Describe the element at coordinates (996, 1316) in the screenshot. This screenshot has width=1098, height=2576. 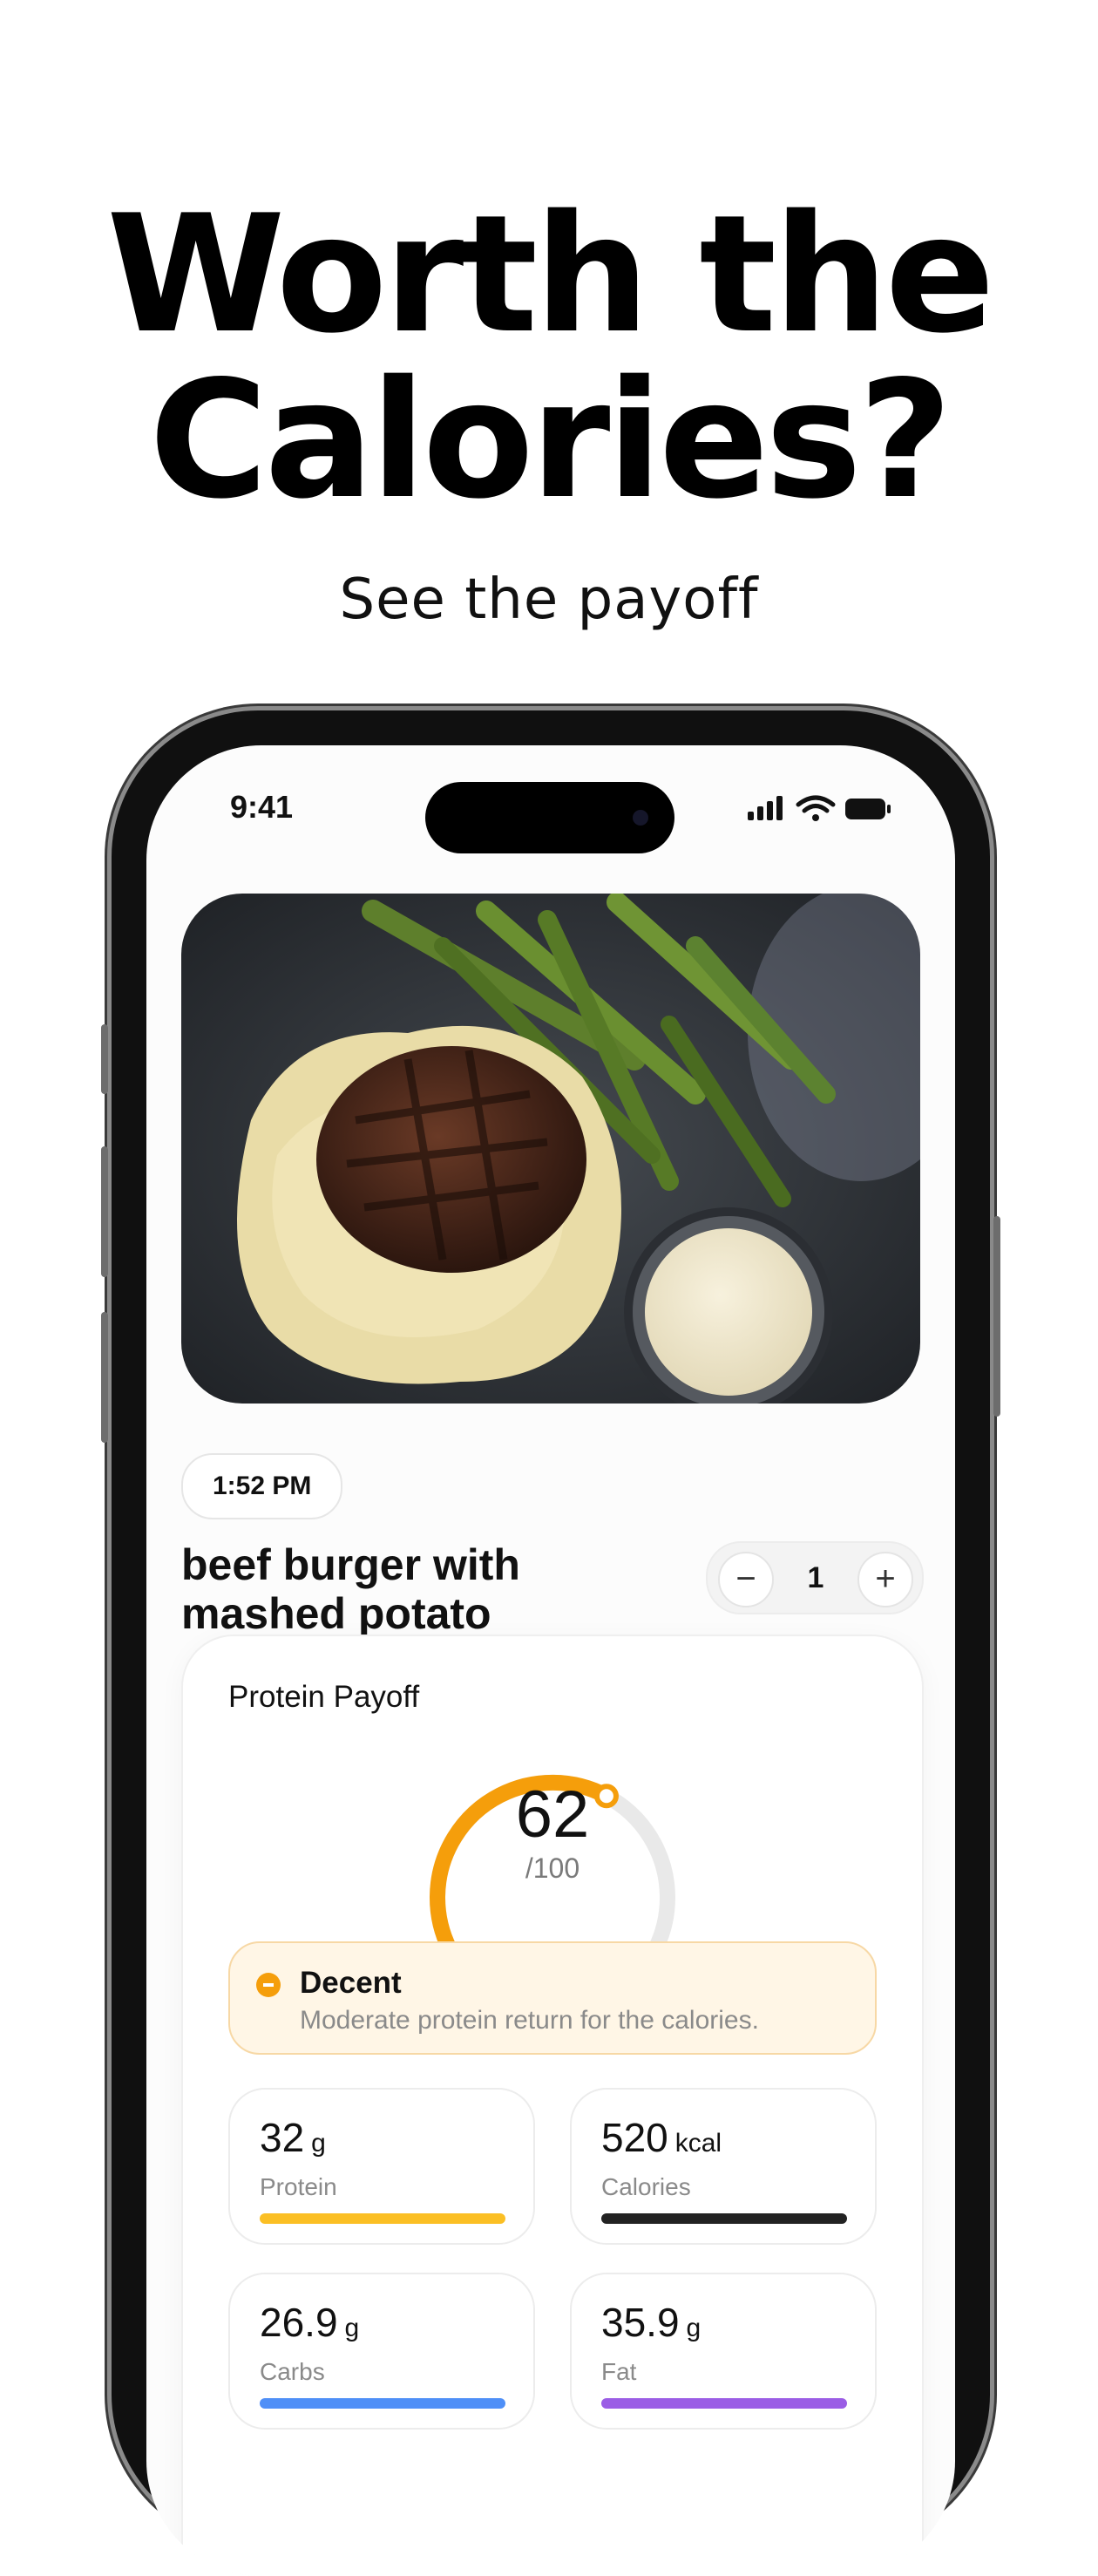
I see `phone-power-button` at that location.